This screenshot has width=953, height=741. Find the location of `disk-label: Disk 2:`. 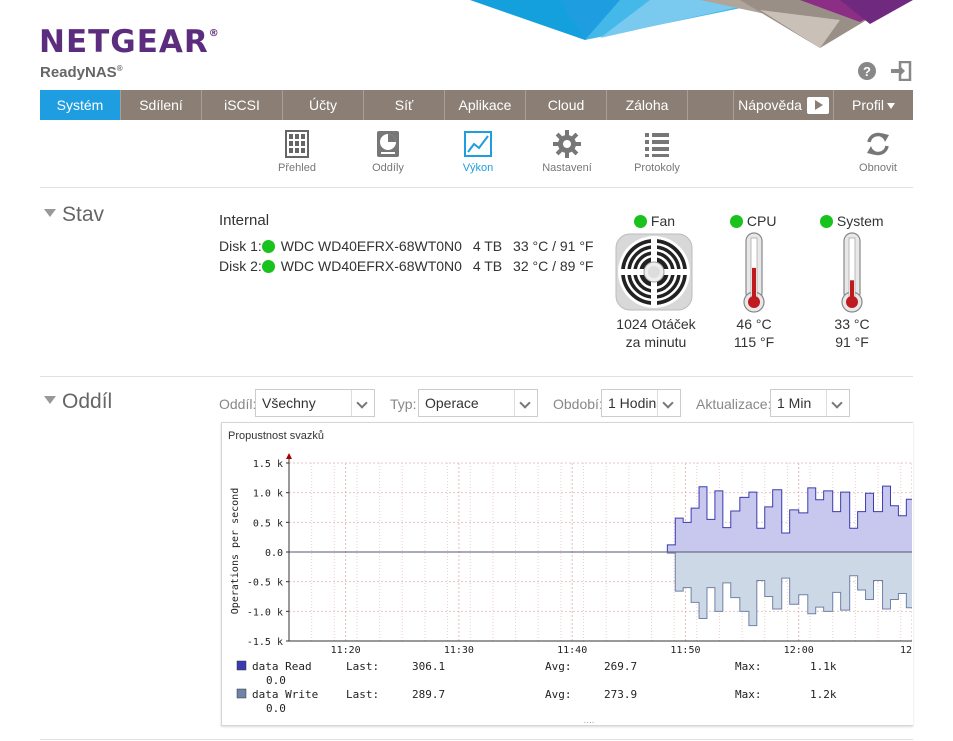

disk-label: Disk 2: is located at coordinates (240, 266).